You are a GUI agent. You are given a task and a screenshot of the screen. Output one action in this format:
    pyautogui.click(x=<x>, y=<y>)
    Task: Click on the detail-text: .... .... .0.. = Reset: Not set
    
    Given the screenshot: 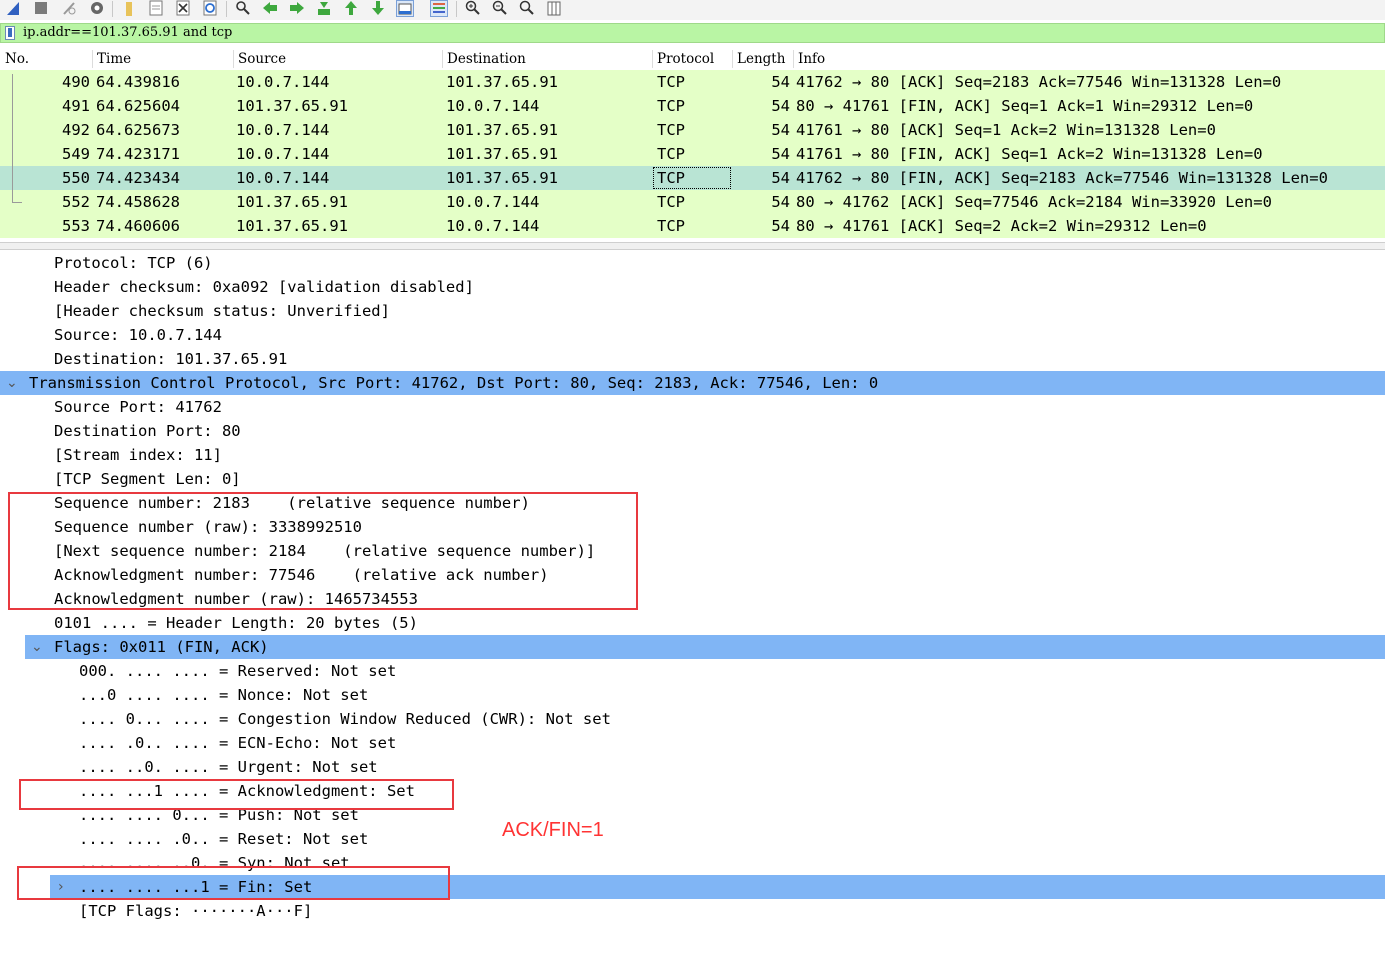 What is the action you would take?
    pyautogui.click(x=224, y=839)
    